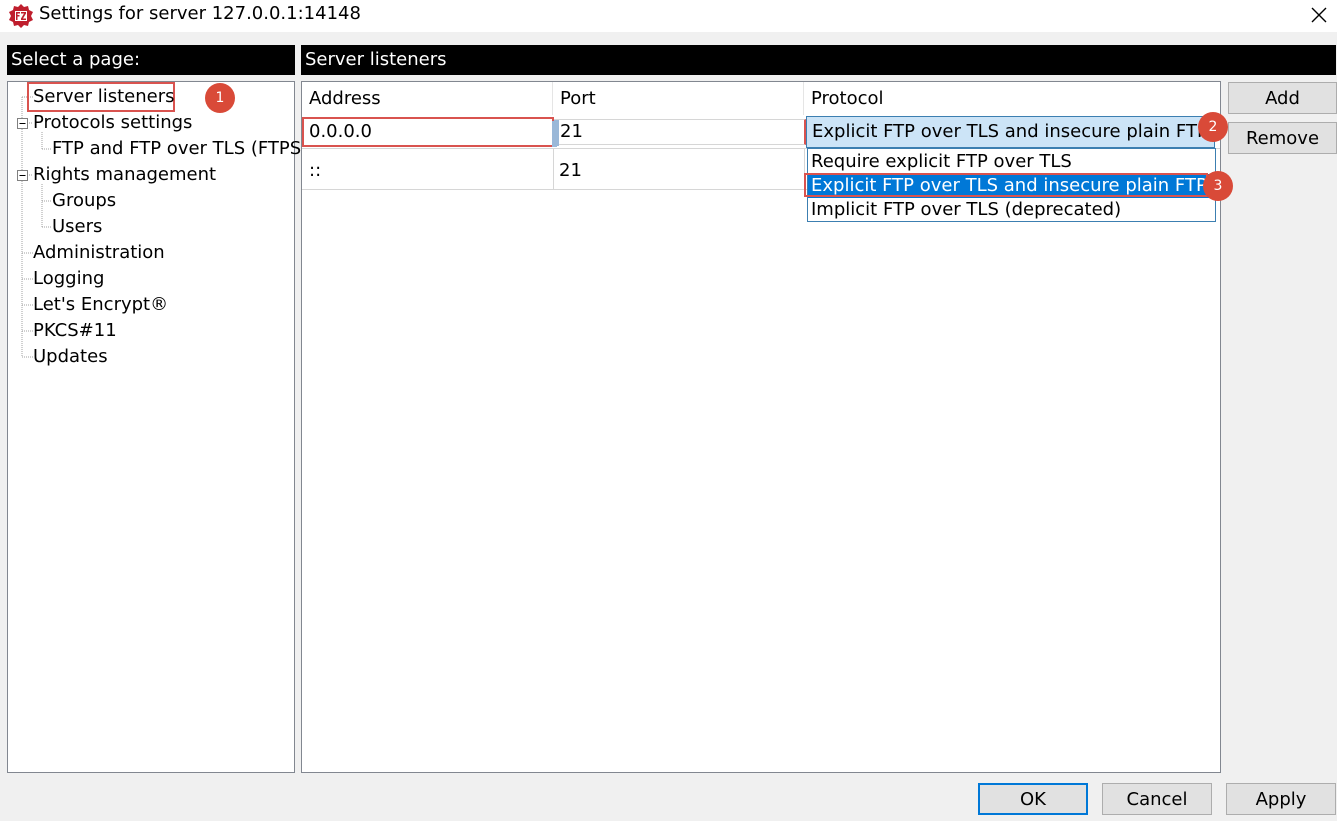 The image size is (1337, 821). What do you see at coordinates (571, 131) in the screenshot?
I see `port-value: 21` at bounding box center [571, 131].